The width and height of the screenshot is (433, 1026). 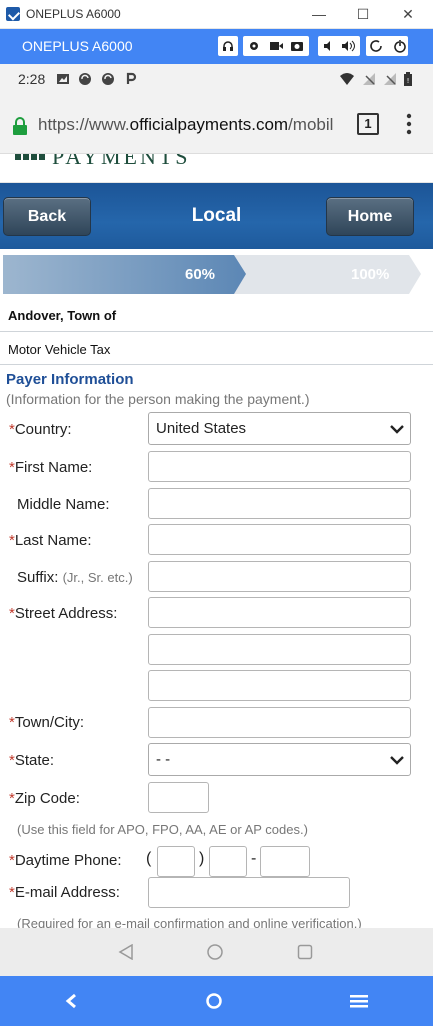 What do you see at coordinates (368, 124) in the screenshot?
I see `tab-switcher-button: 1` at bounding box center [368, 124].